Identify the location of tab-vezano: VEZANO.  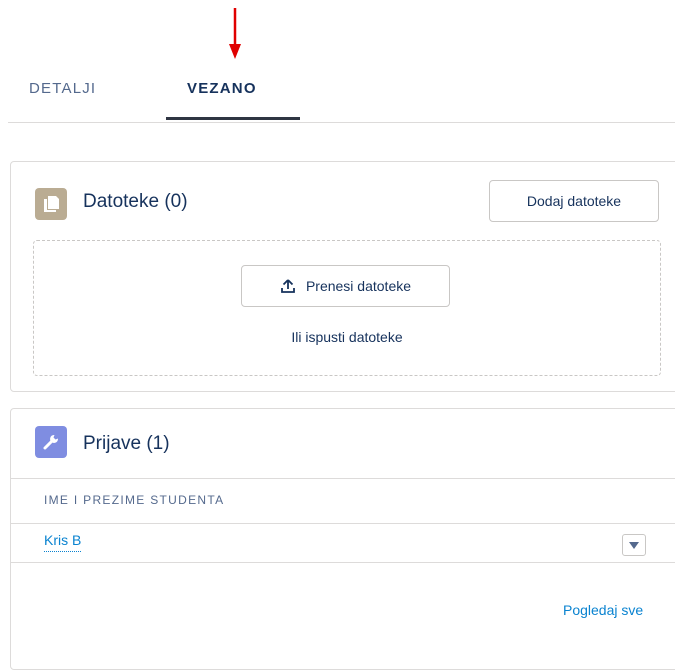
(222, 88).